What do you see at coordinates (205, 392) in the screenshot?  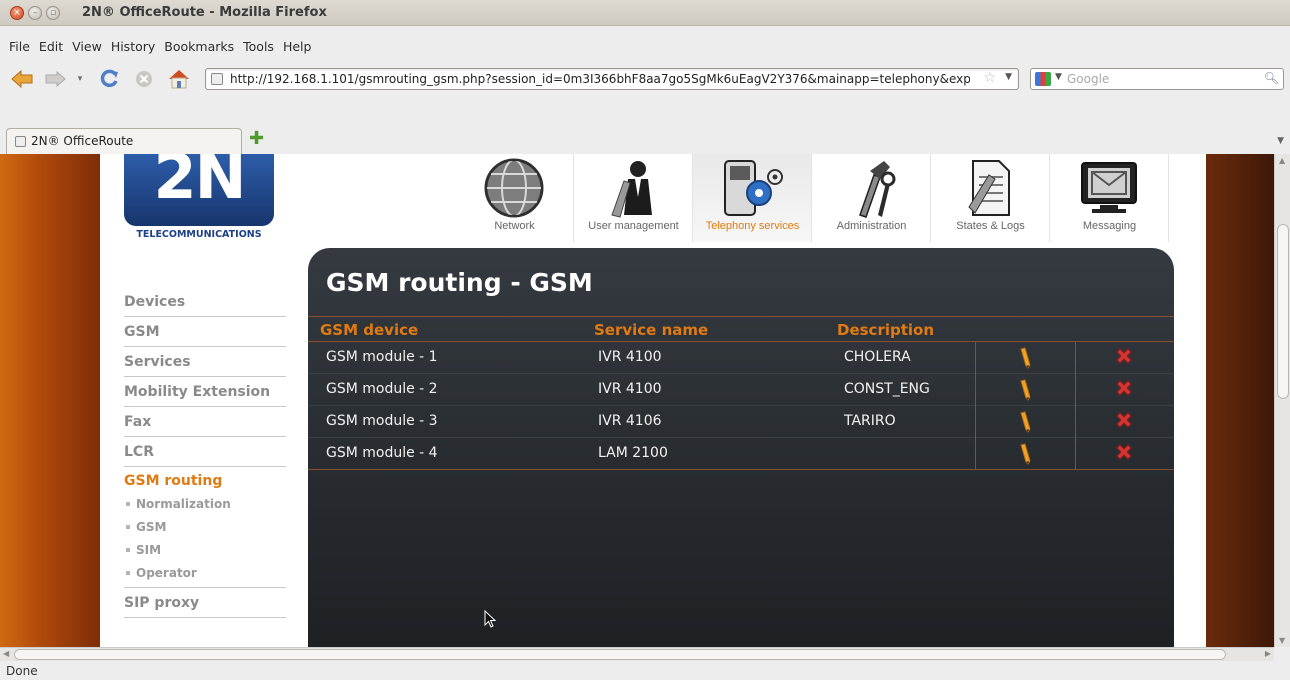 I see `sidebar-item-mobility-extension: Mobility Extension` at bounding box center [205, 392].